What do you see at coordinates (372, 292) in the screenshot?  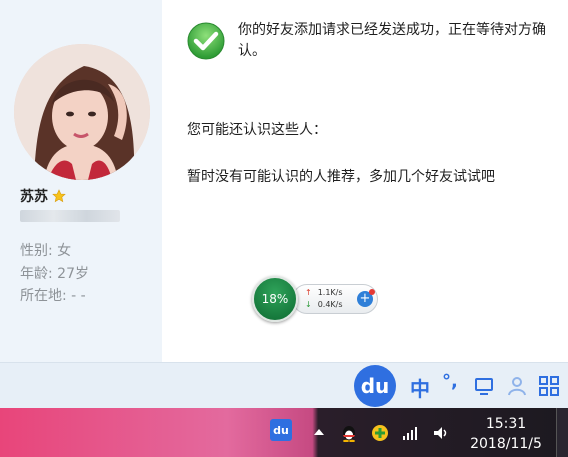 I see `notification-dot` at bounding box center [372, 292].